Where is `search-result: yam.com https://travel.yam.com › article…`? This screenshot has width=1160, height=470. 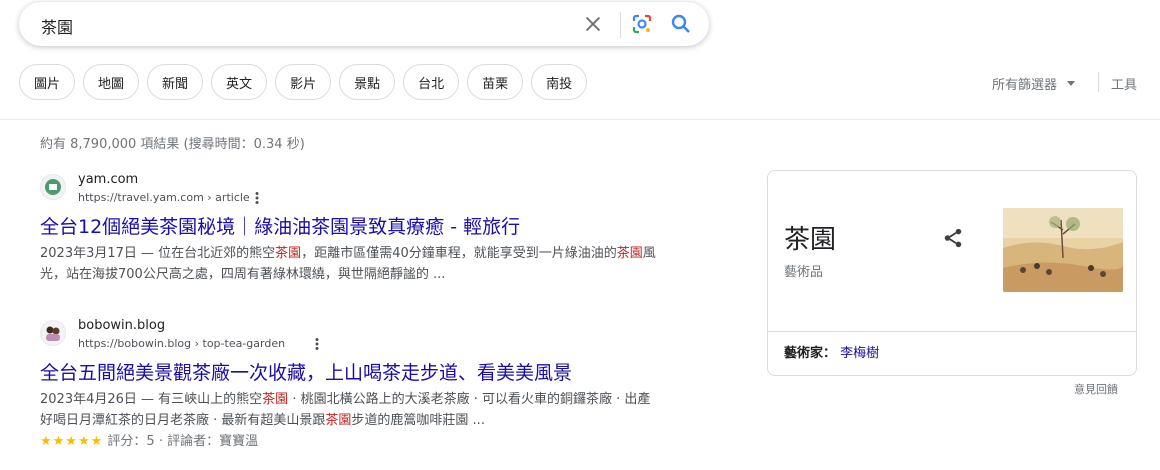
search-result: yam.com https://travel.yam.com › article… is located at coordinates (350, 228).